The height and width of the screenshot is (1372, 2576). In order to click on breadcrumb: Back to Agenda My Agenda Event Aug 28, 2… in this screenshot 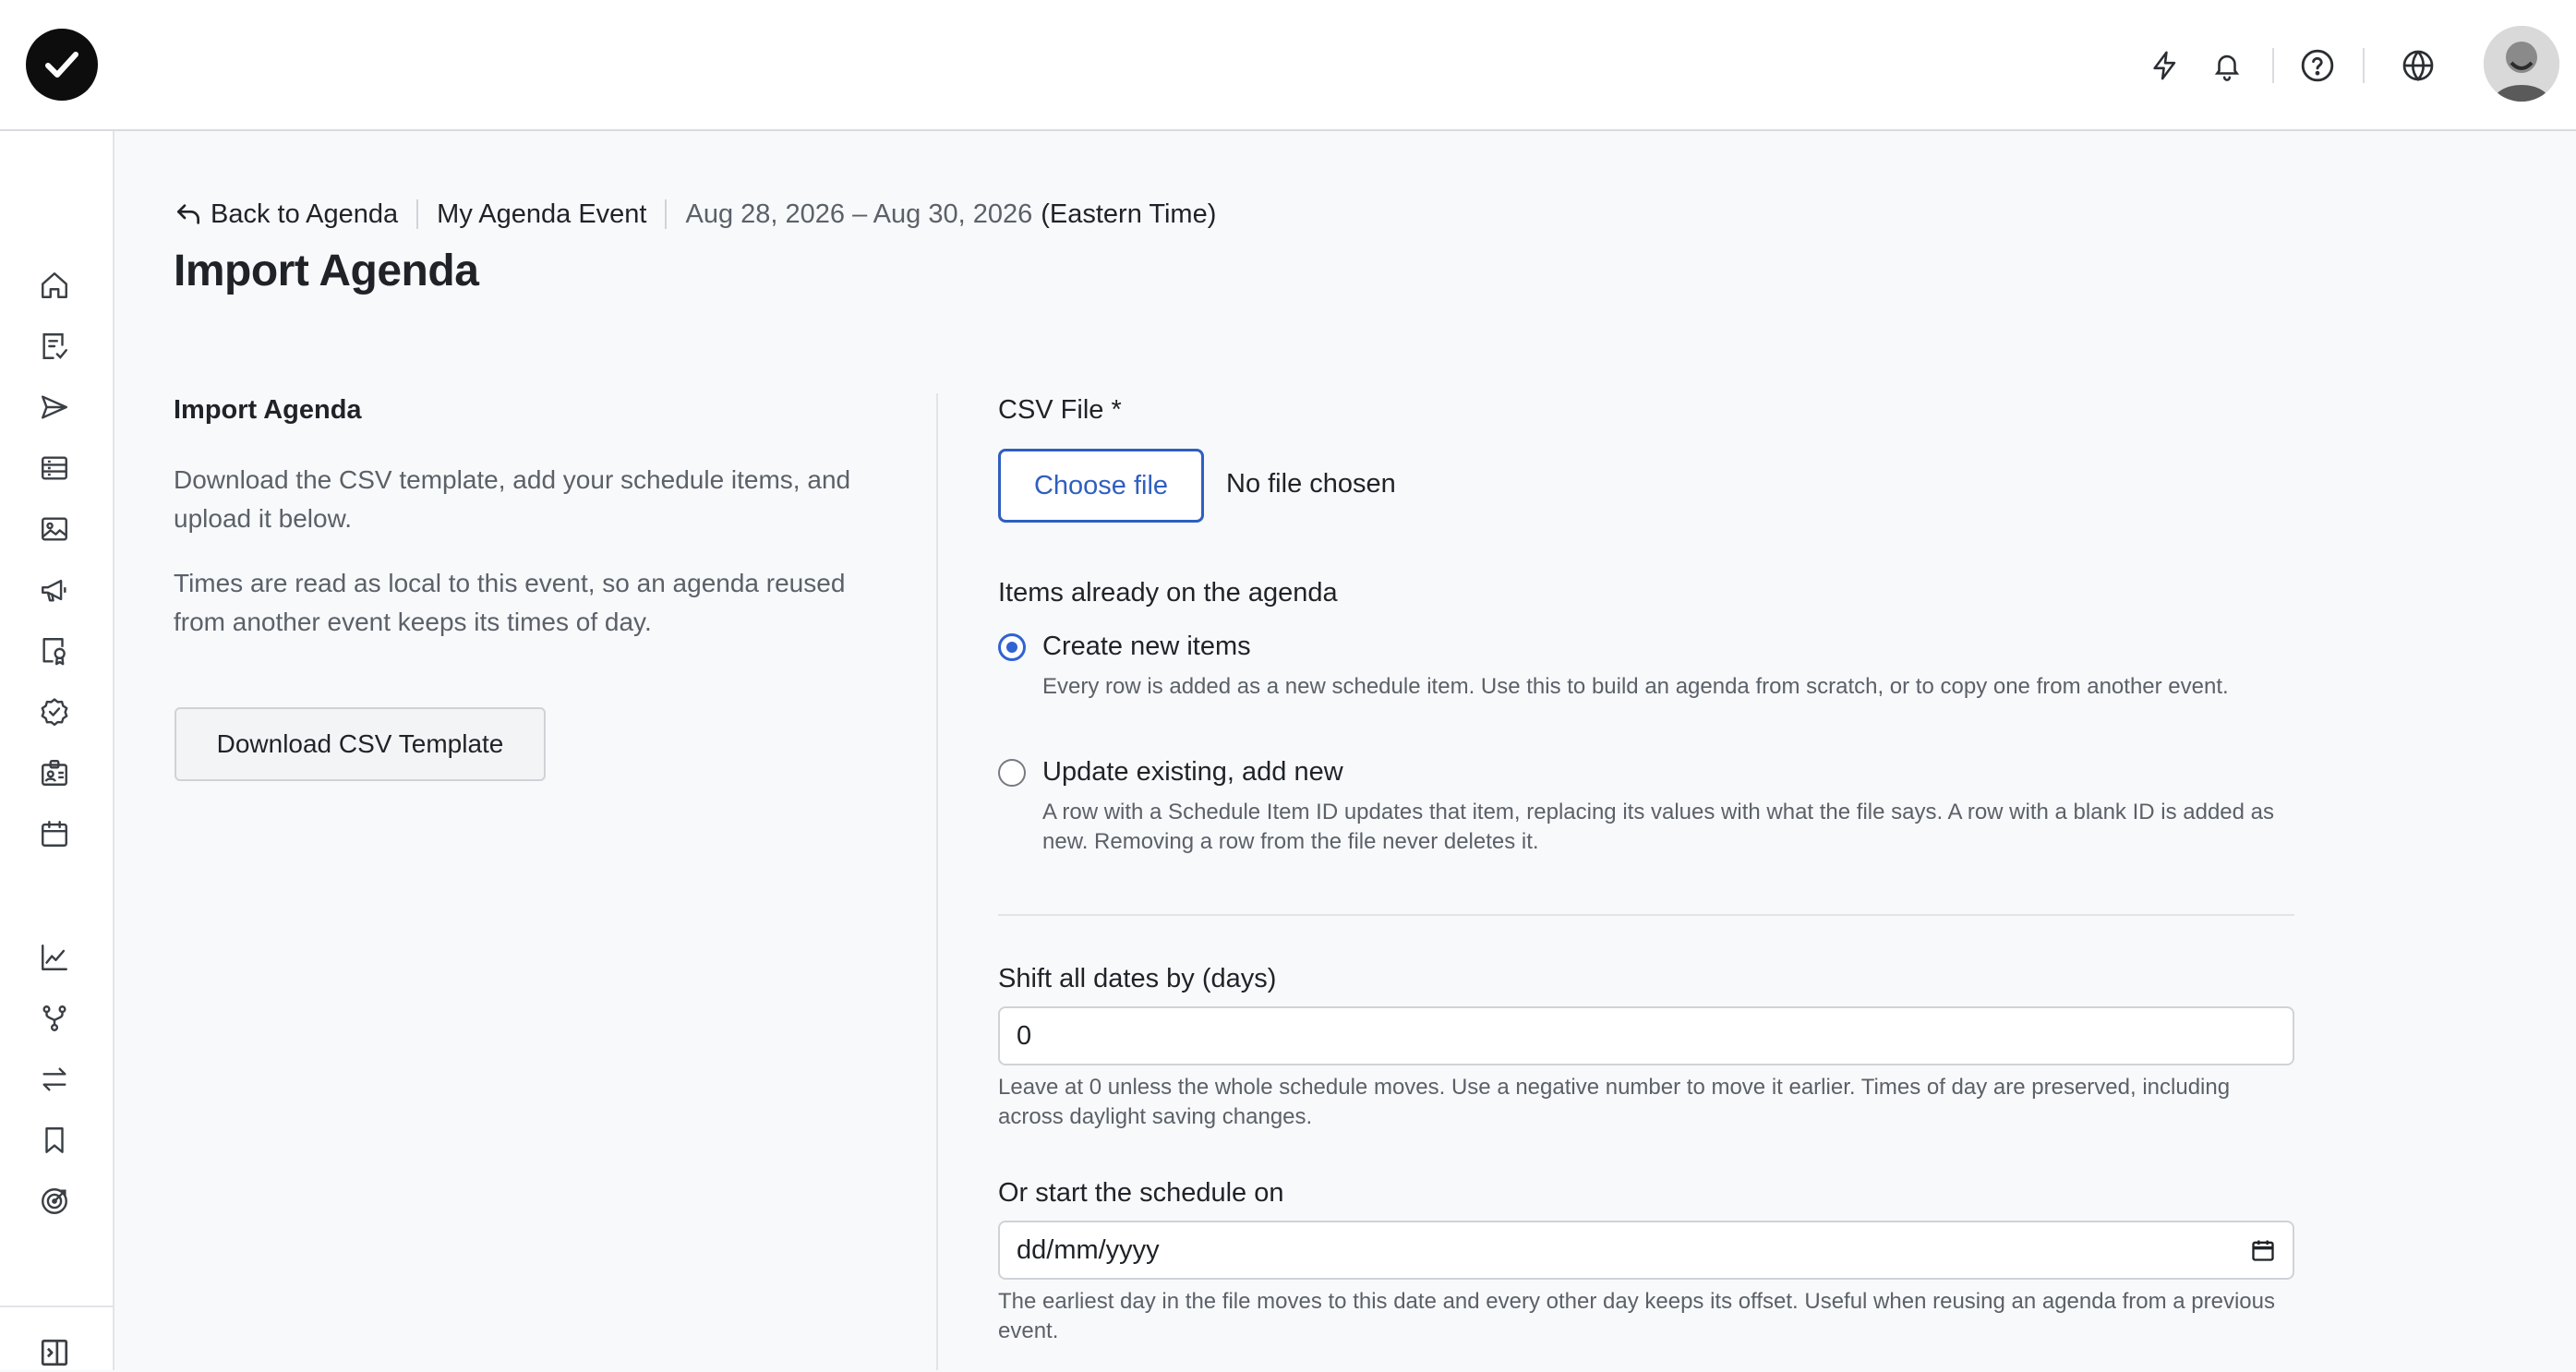, I will do `click(695, 214)`.